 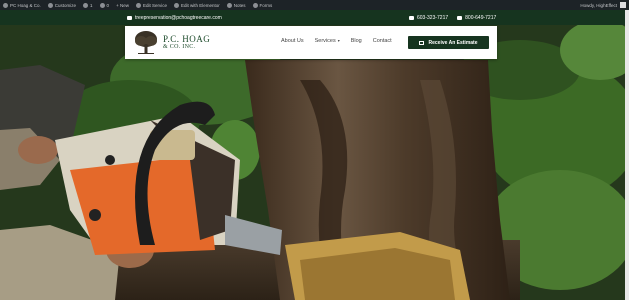 What do you see at coordinates (187, 39) in the screenshot?
I see `logo-line-1: P.C. HOAG` at bounding box center [187, 39].